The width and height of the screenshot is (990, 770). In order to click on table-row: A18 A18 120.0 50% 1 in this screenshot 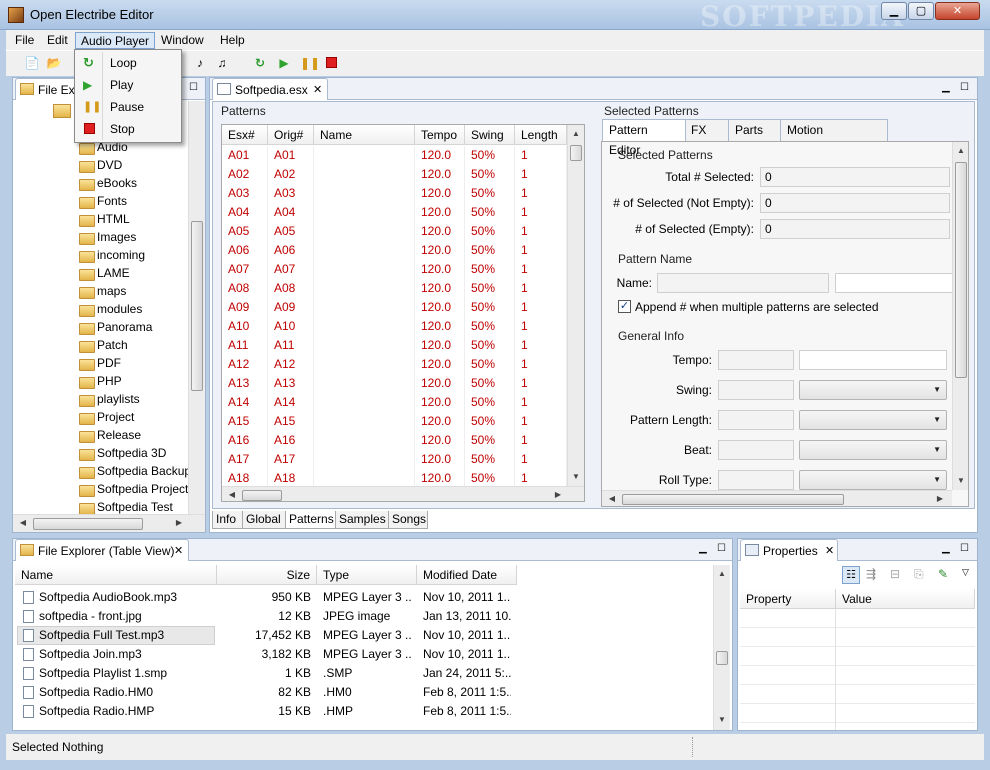, I will do `click(394, 477)`.